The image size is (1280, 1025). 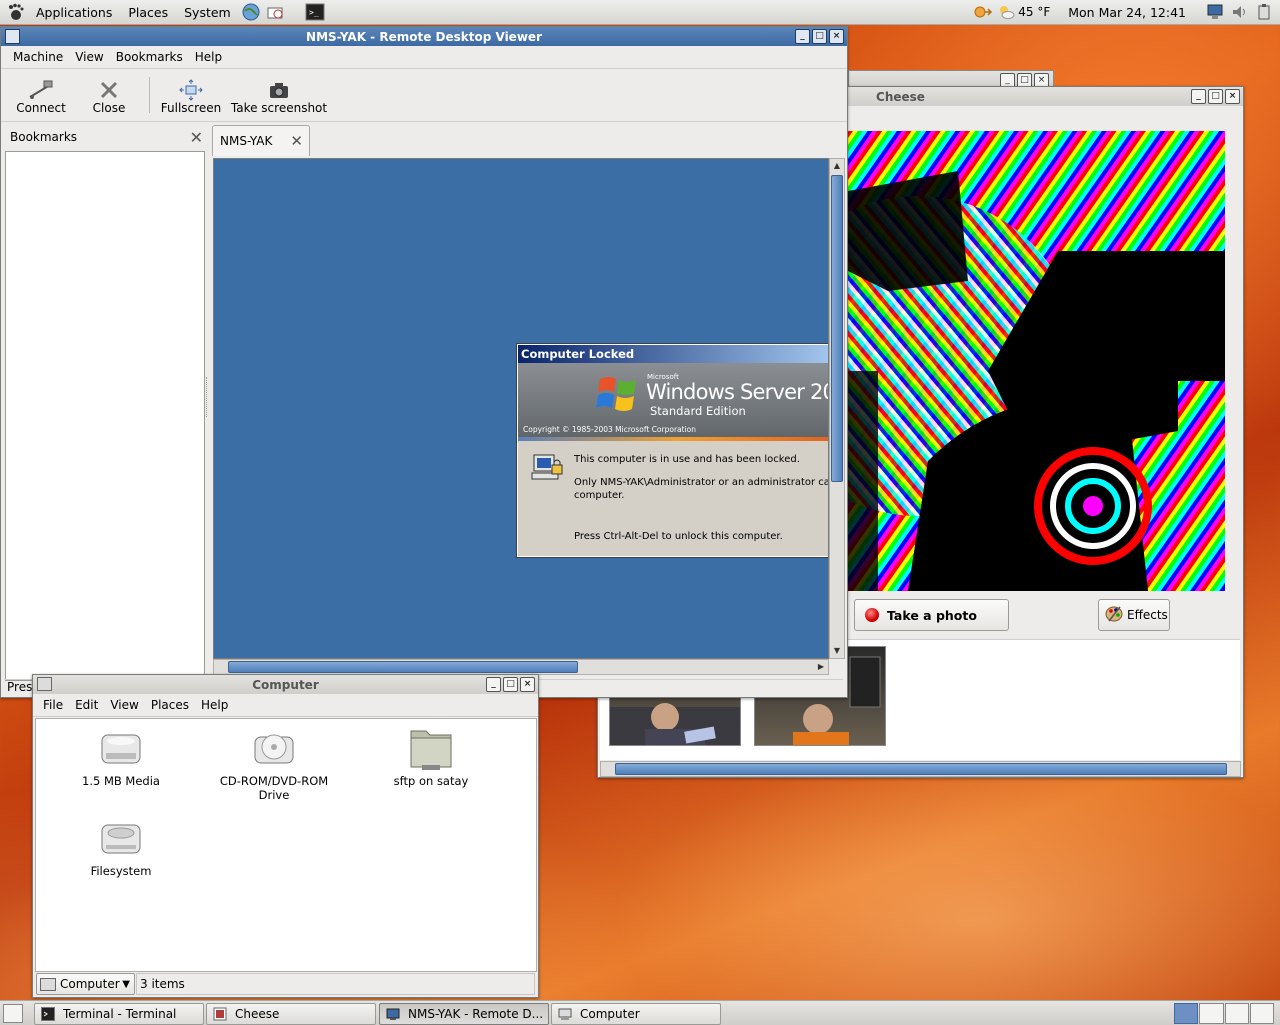 I want to click on computer-titlebar: Computer _ □ ×, so click(x=285, y=684).